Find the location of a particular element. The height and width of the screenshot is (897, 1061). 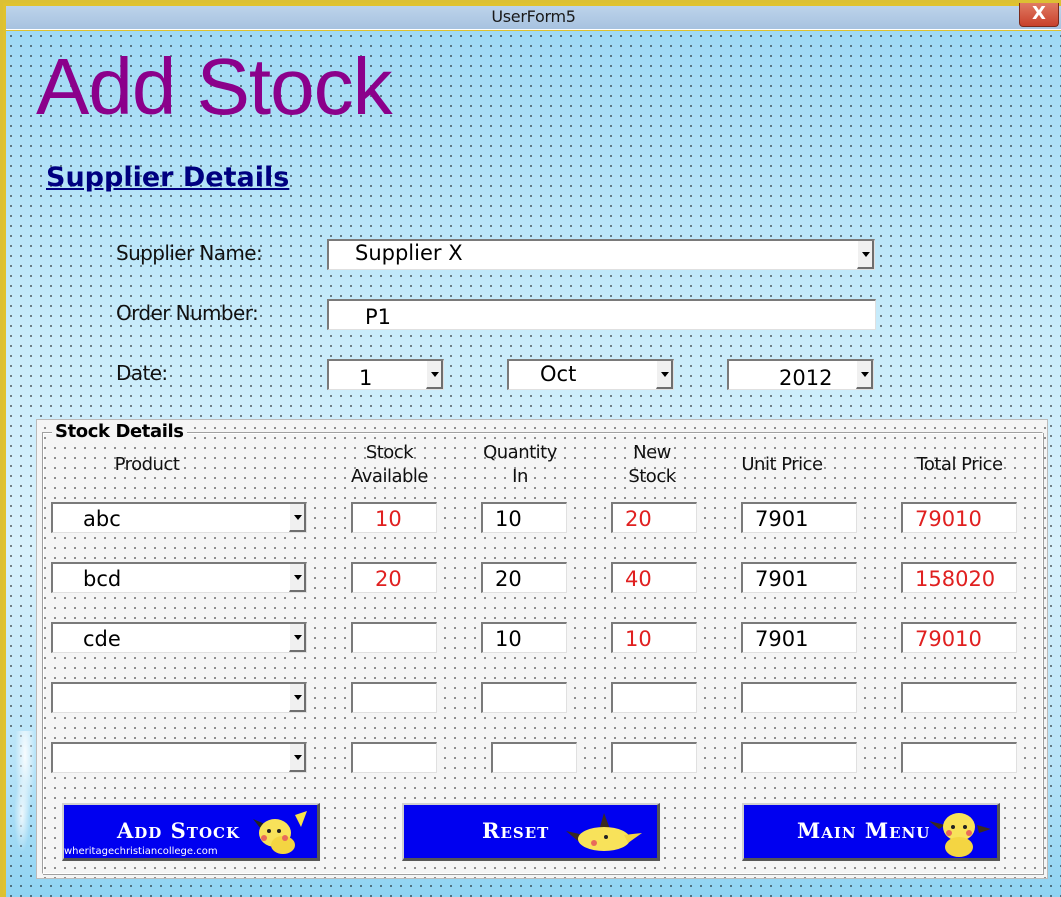

column-header-unit-price: Unit Price is located at coordinates (782, 465).